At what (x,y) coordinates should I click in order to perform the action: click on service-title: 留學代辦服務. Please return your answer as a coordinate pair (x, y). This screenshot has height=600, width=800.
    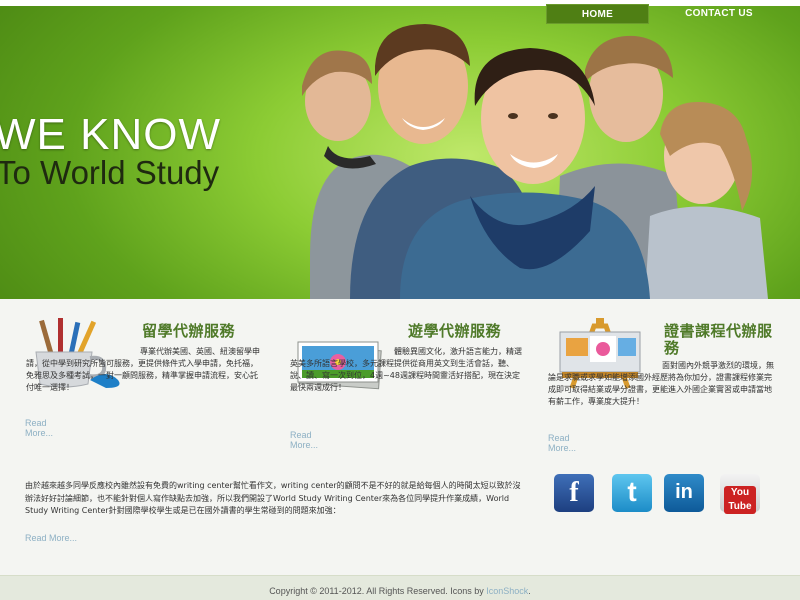
    Looking at the image, I should click on (189, 331).